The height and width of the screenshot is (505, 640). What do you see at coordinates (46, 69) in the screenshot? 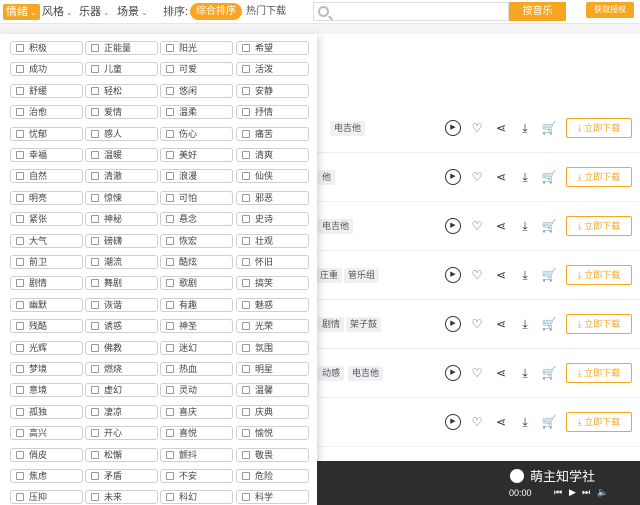
I see `mood-option: 成功` at bounding box center [46, 69].